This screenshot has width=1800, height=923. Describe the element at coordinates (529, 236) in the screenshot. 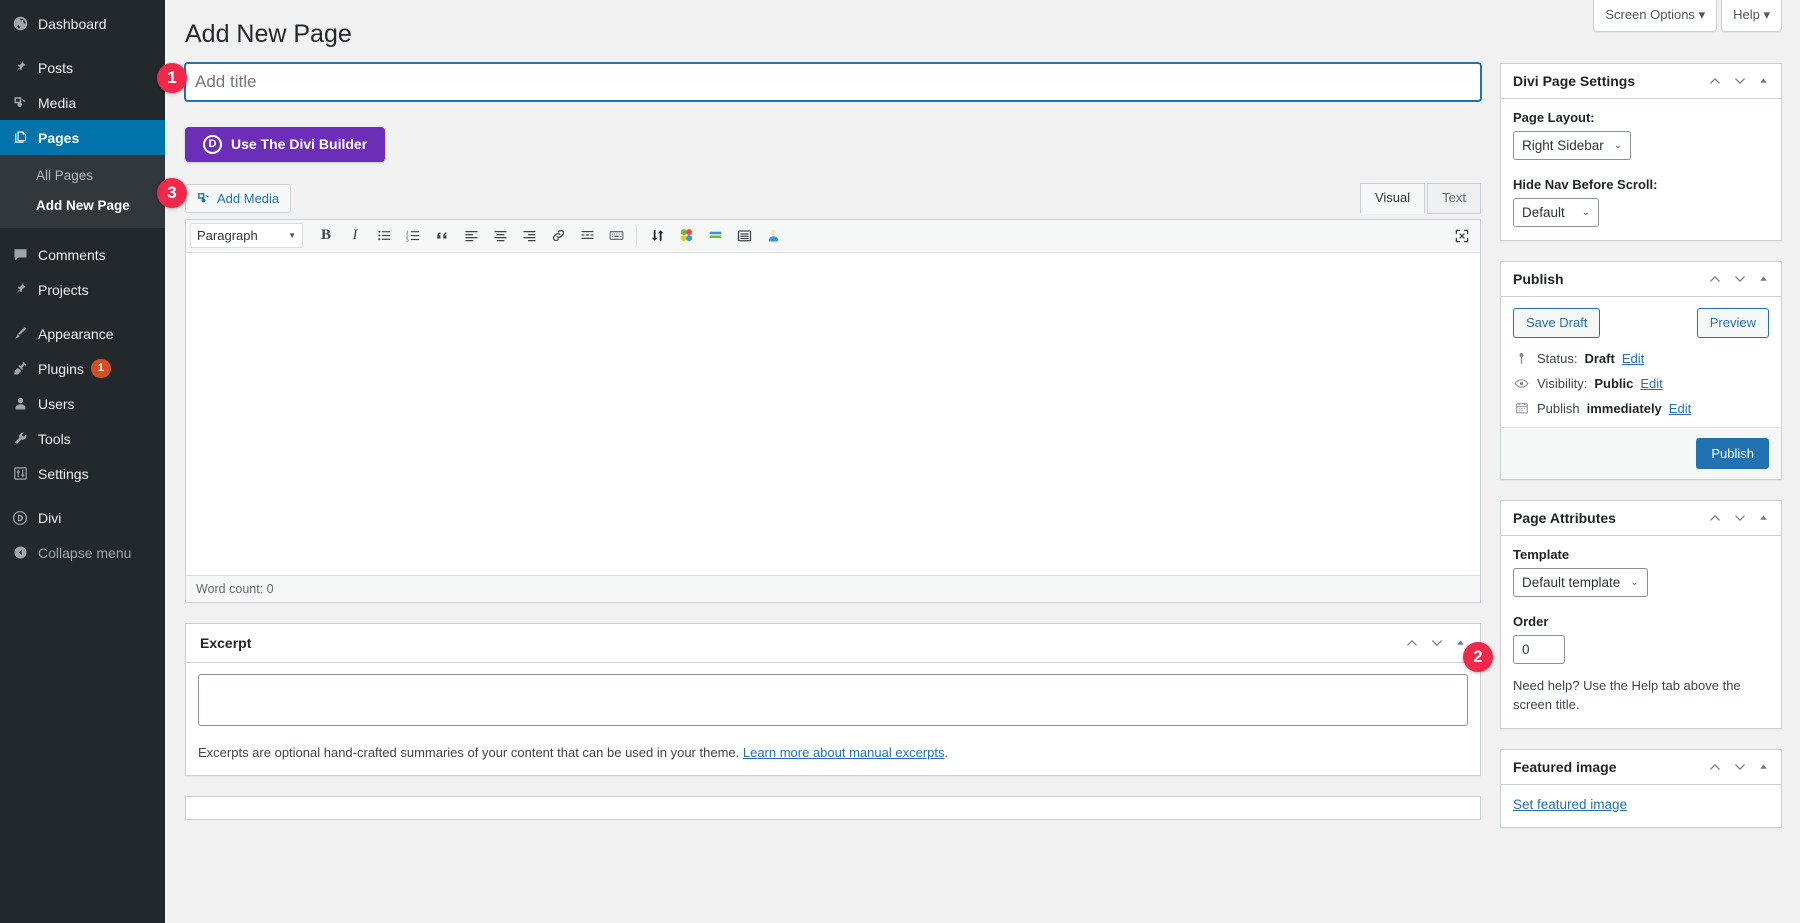

I see `align-right-icon` at that location.